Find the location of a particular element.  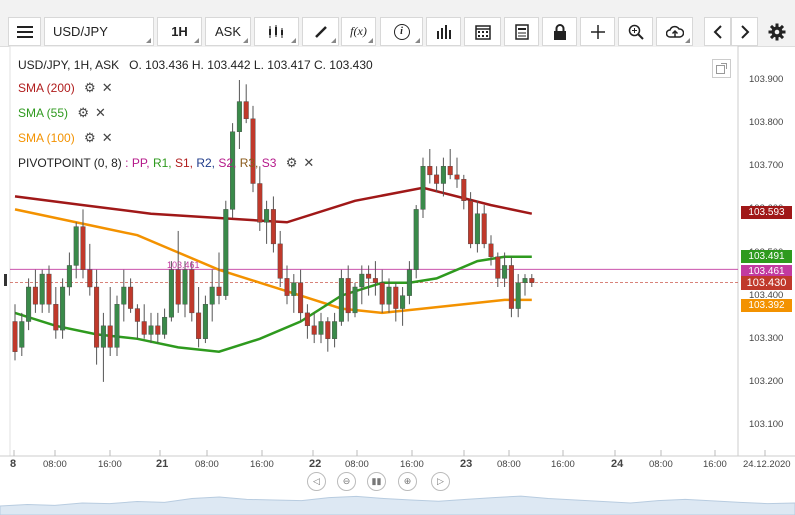

symbol-selector: USD/JPY is located at coordinates (99, 31).